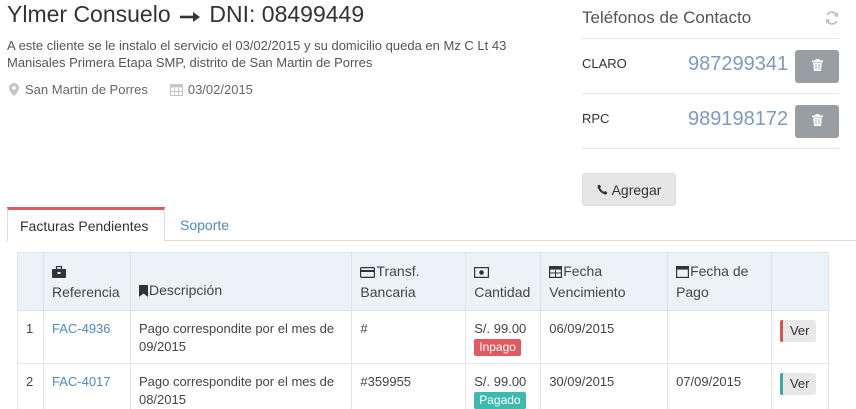  Describe the element at coordinates (583, 271) in the screenshot. I see `header-fecha-venc-1: Fecha` at that location.